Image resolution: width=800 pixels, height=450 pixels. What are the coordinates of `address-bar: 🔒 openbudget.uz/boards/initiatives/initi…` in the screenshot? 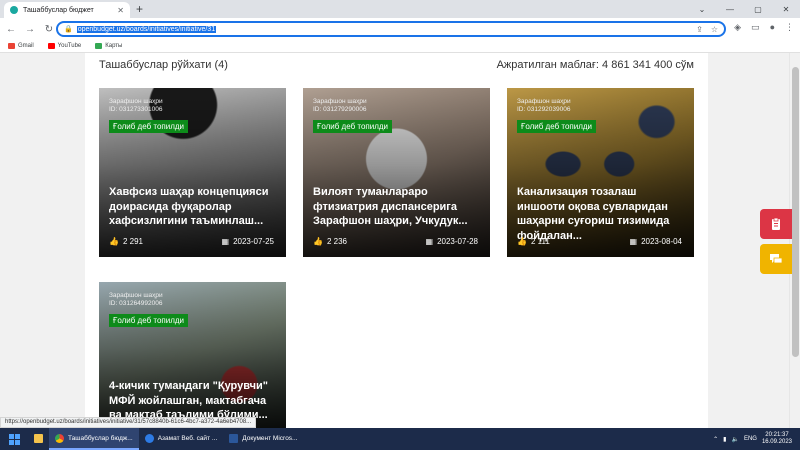 It's located at (391, 29).